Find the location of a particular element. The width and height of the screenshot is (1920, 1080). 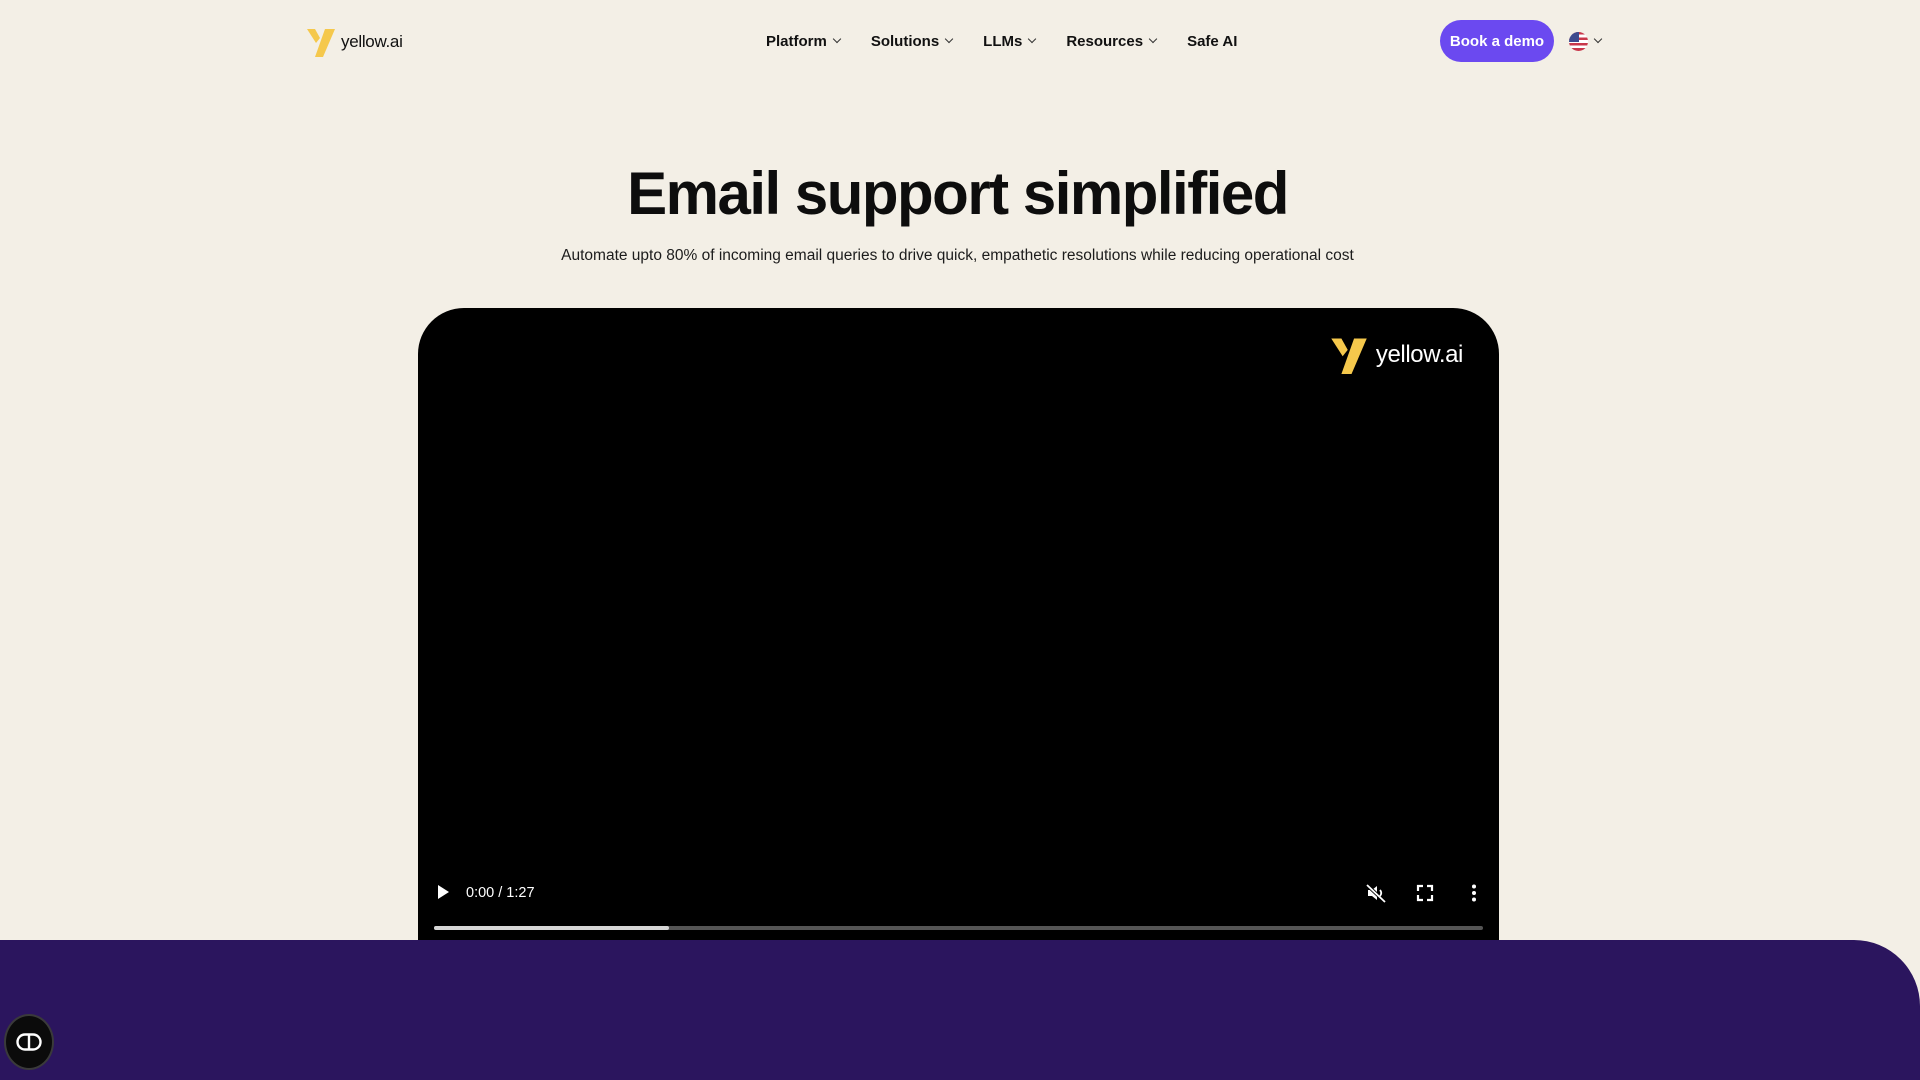

nav-item-label: Solutions is located at coordinates (905, 41).